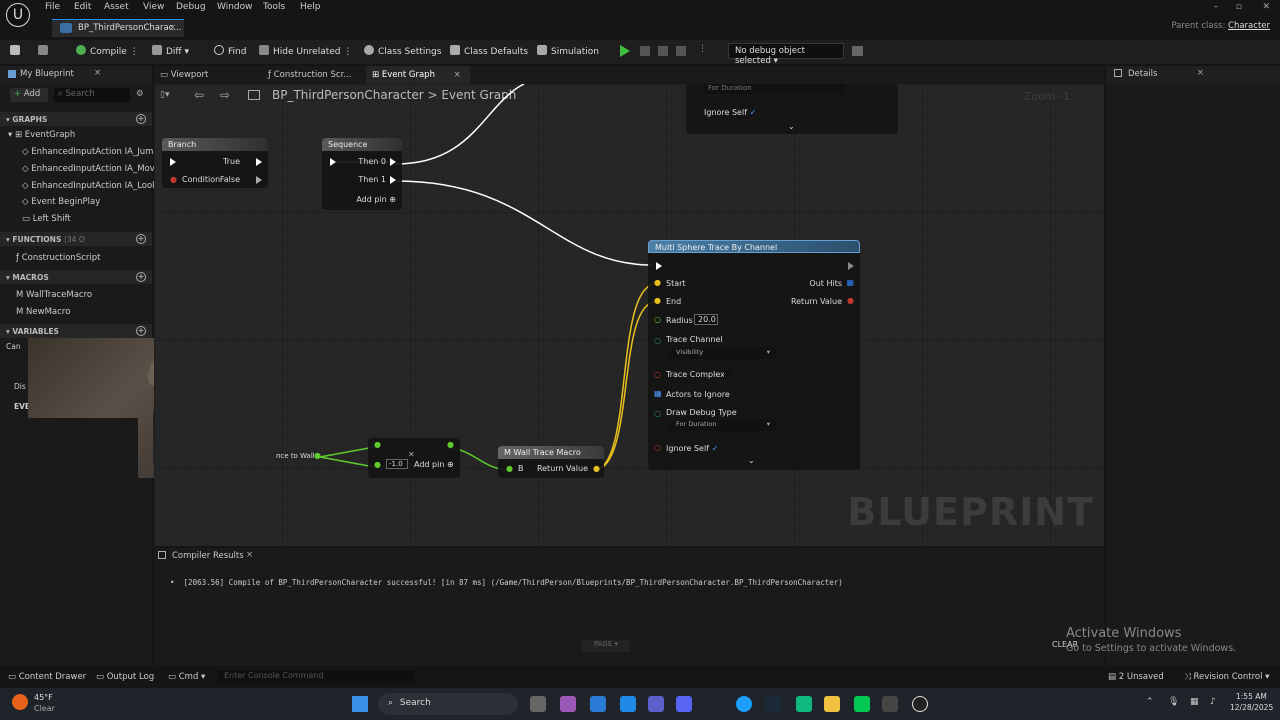 Image resolution: width=1280 pixels, height=720 pixels. Describe the element at coordinates (310, 7) in the screenshot. I see `menu-help: Help` at that location.